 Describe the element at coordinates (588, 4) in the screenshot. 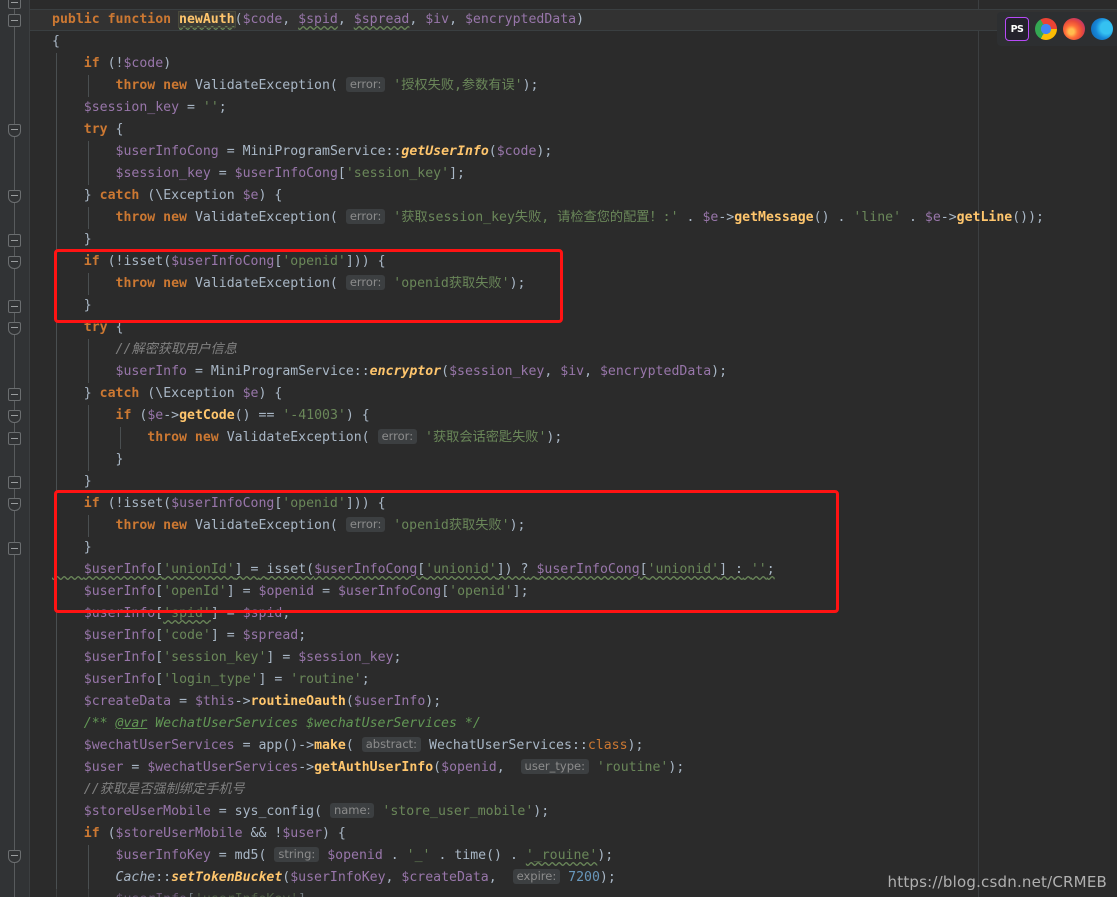

I see `partial-line-top` at that location.